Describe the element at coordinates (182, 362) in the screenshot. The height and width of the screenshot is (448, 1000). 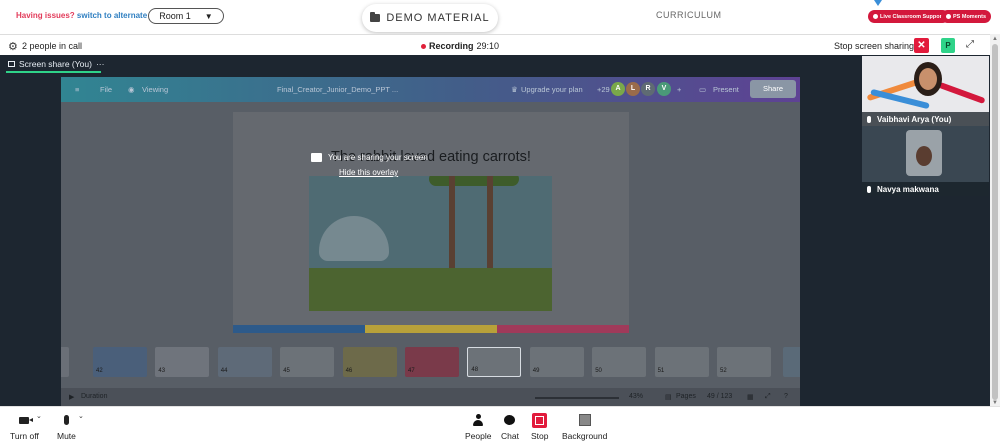
I see `slide-thumbnail: 43` at that location.